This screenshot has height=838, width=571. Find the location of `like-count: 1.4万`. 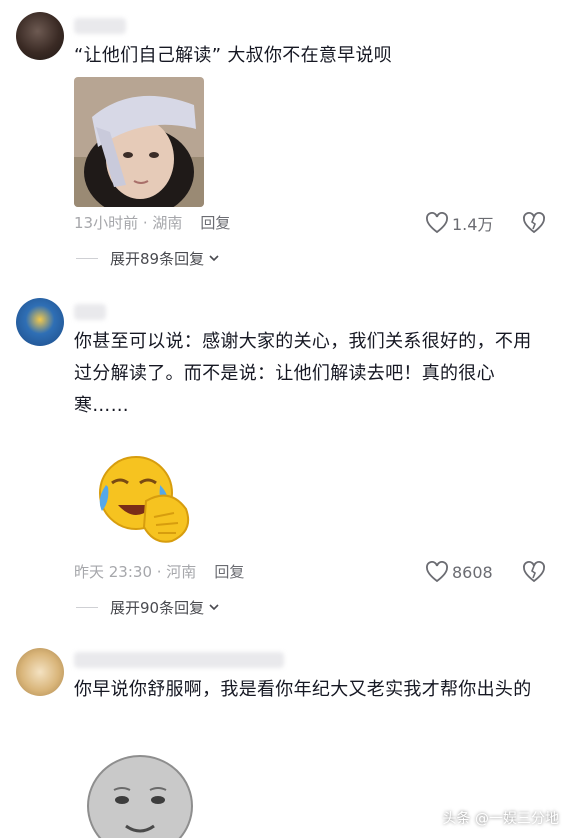

like-count: 1.4万 is located at coordinates (473, 224).